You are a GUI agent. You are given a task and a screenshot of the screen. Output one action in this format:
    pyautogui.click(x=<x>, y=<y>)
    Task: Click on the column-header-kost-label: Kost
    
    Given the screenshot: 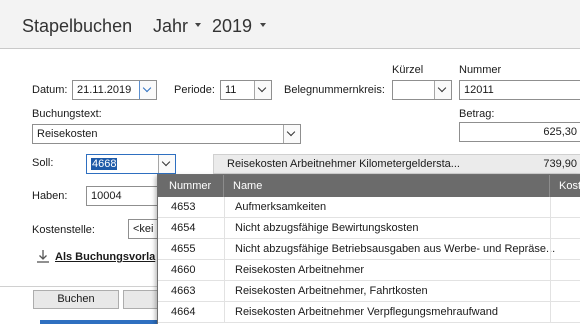 What is the action you would take?
    pyautogui.click(x=569, y=186)
    